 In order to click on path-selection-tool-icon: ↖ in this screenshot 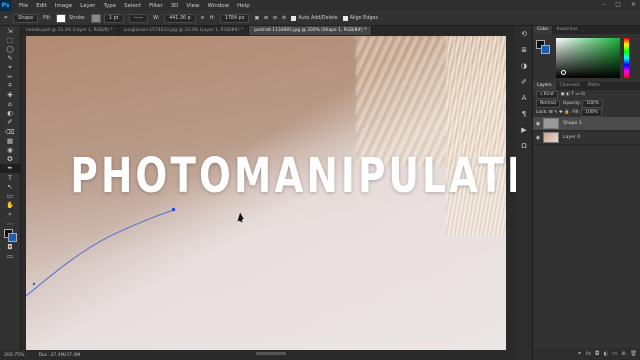, I will do `click(10, 186)`.